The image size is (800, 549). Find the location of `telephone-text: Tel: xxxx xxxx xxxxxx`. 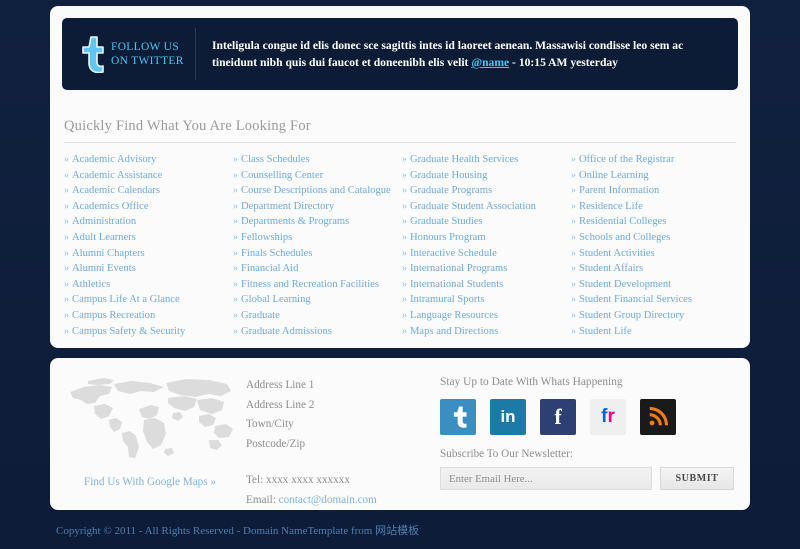

telephone-text: Tel: xxxx xxxx xxxxxx is located at coordinates (298, 480).